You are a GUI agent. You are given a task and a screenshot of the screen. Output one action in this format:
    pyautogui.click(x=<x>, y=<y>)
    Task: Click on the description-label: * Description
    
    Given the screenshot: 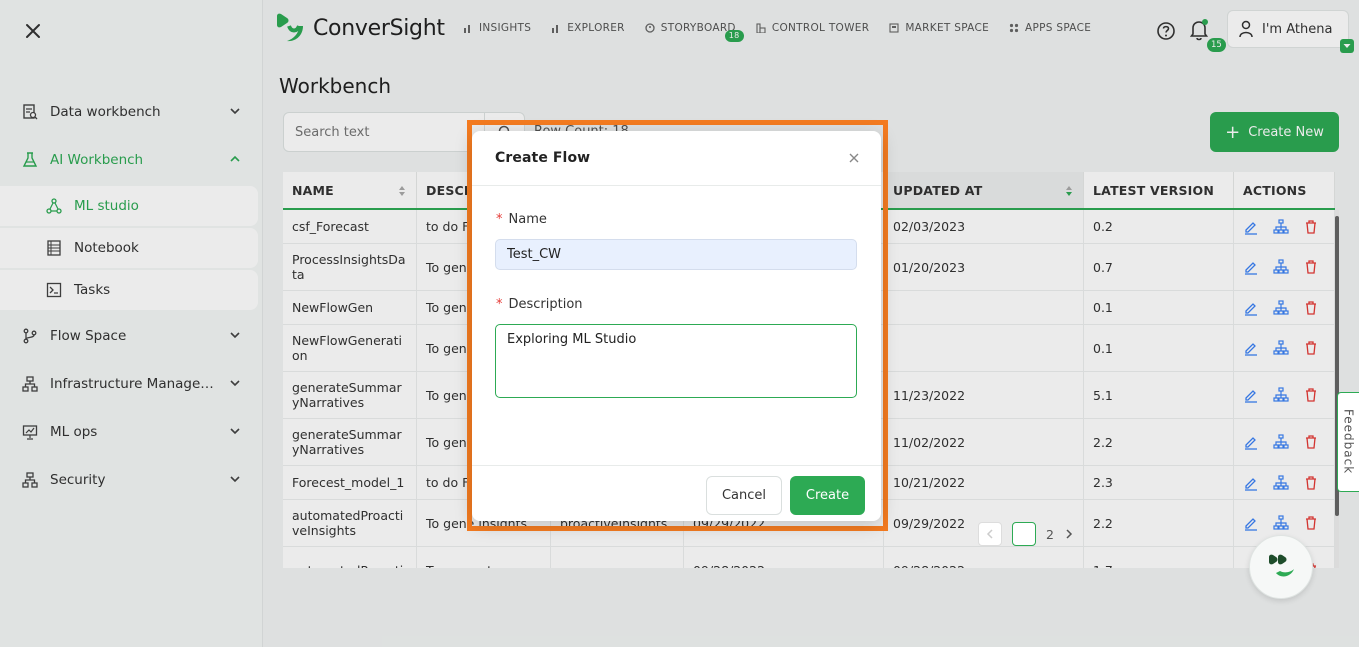 What is the action you would take?
    pyautogui.click(x=539, y=304)
    